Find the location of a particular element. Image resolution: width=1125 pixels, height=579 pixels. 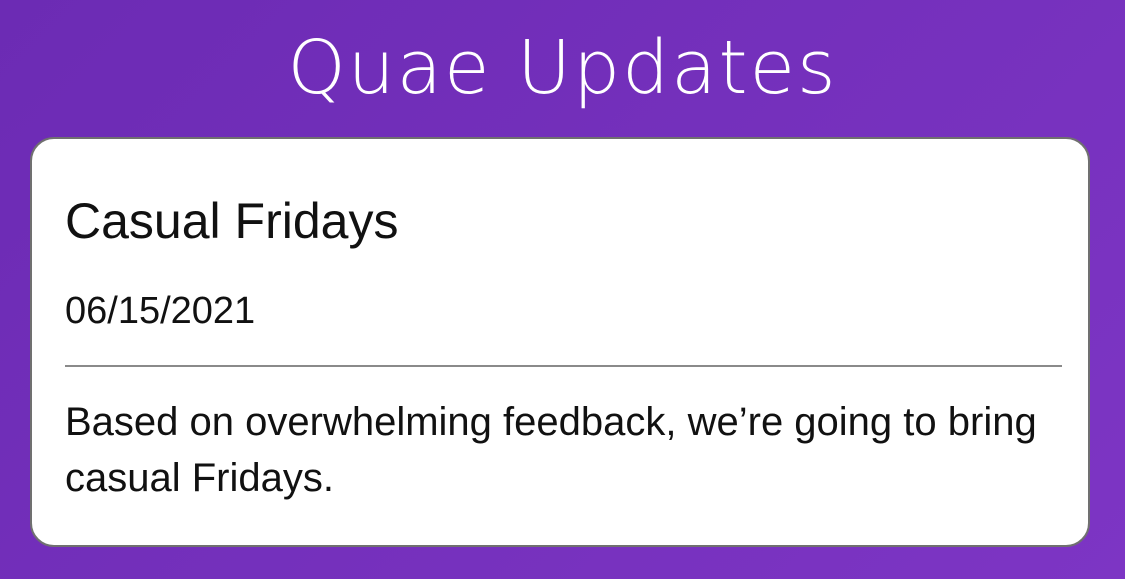

update-date: 06/15/2021 is located at coordinates (160, 311).